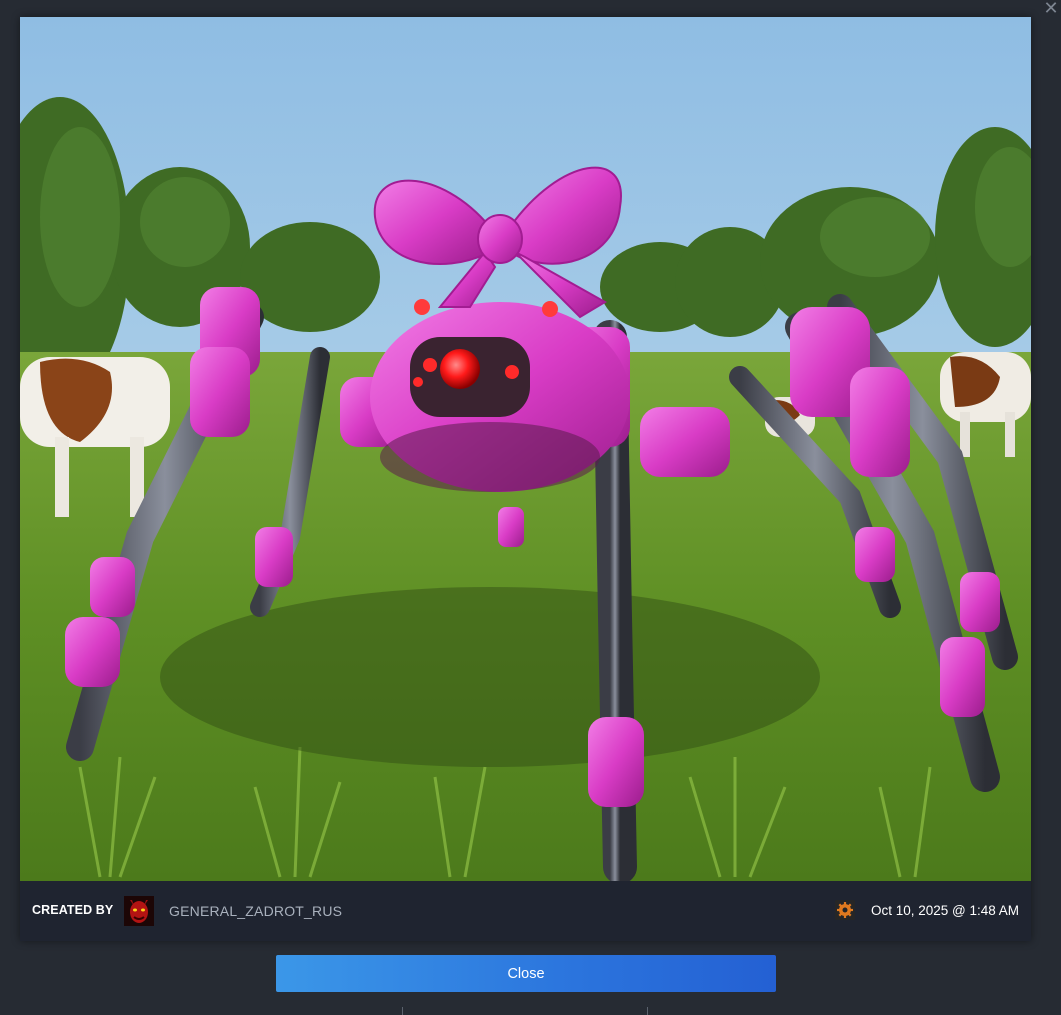 The width and height of the screenshot is (1061, 1015). I want to click on footer-divider, so click(525, 1011).